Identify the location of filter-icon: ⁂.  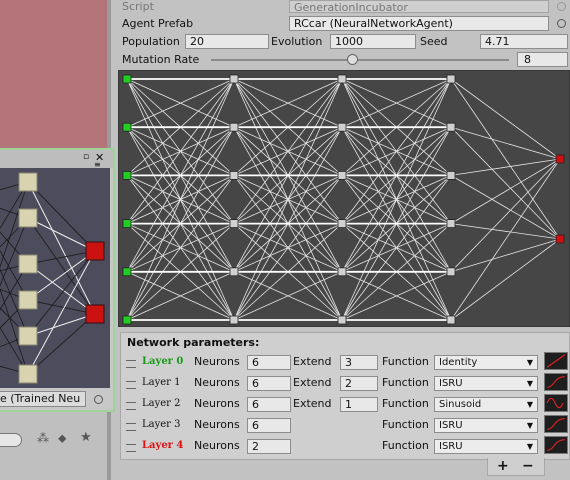
(43, 438).